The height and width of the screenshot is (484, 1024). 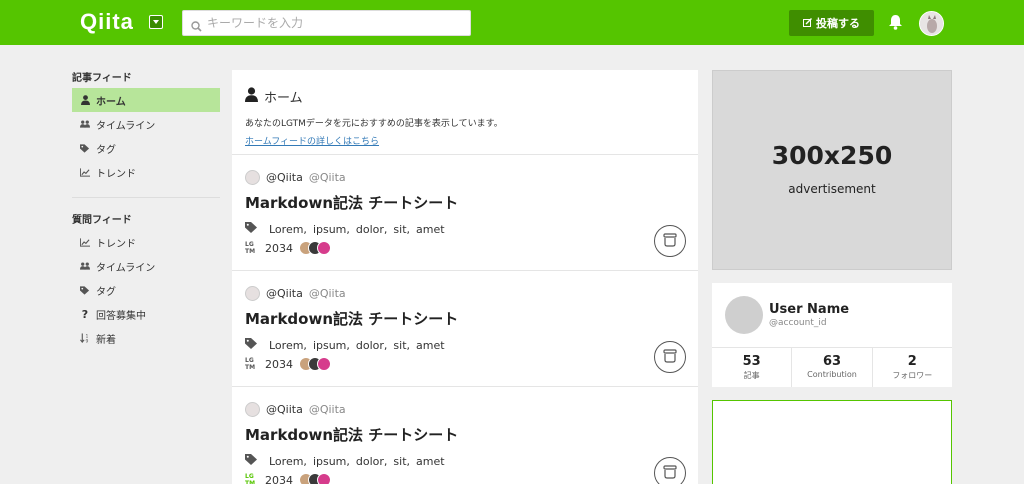 What do you see at coordinates (838, 23) in the screenshot?
I see `post-button-label: 投稿する` at bounding box center [838, 23].